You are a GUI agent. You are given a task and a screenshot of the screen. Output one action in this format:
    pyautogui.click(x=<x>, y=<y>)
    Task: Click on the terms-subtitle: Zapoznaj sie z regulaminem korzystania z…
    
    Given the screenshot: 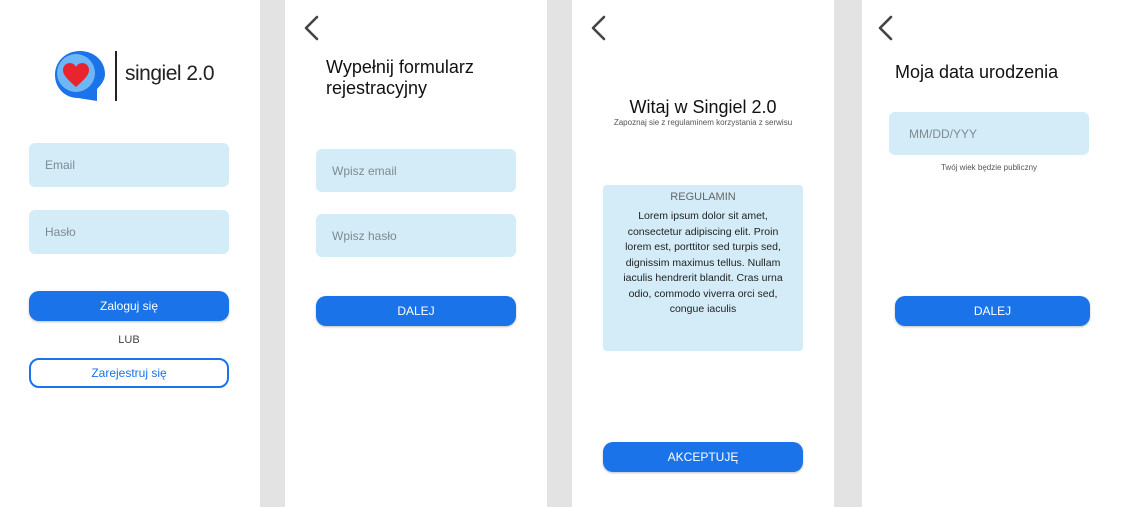 What is the action you would take?
    pyautogui.click(x=703, y=122)
    